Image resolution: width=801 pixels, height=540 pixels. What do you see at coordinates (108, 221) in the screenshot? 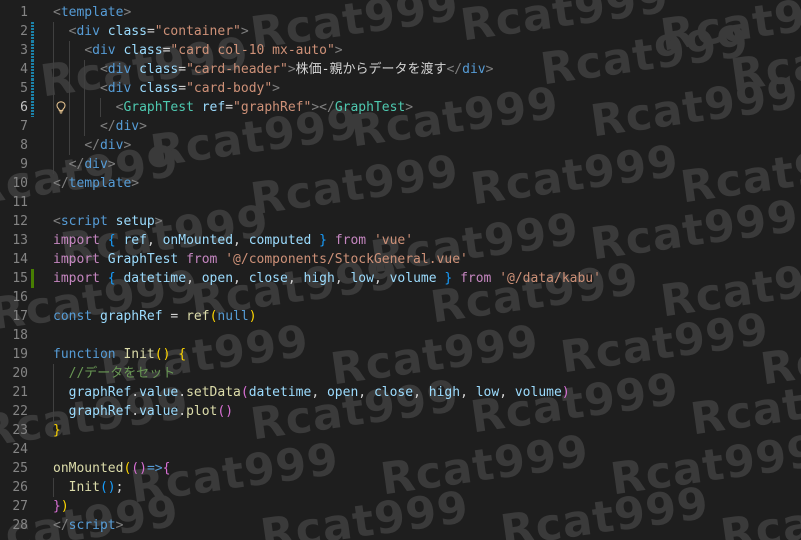
I see `code-text: <script setup>` at bounding box center [108, 221].